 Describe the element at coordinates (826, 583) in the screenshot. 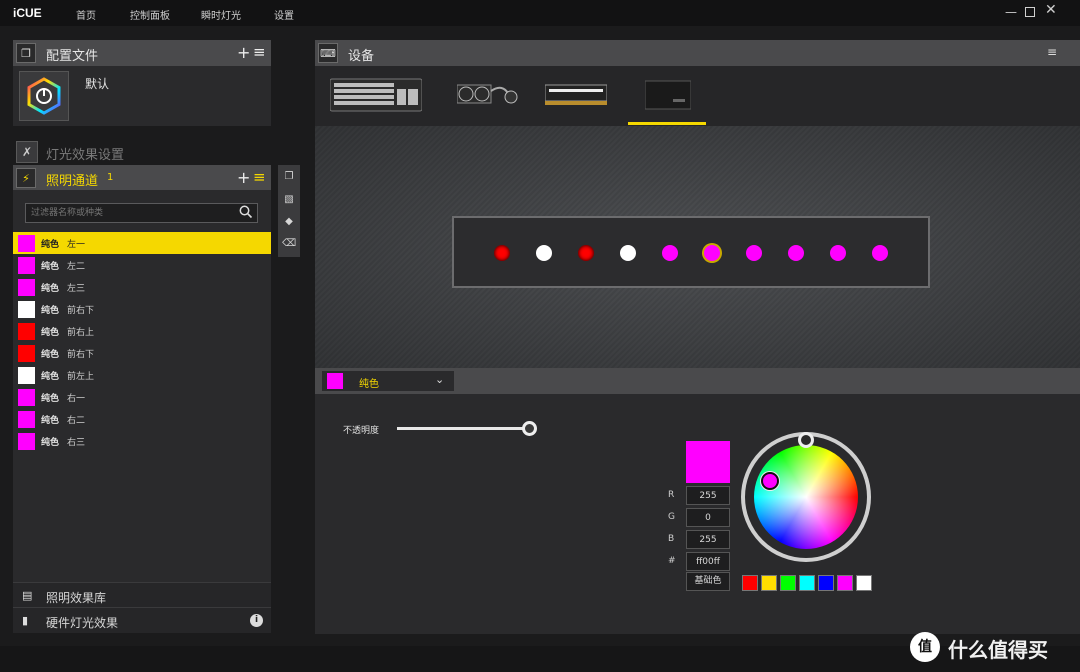

I see `preset-blue` at that location.